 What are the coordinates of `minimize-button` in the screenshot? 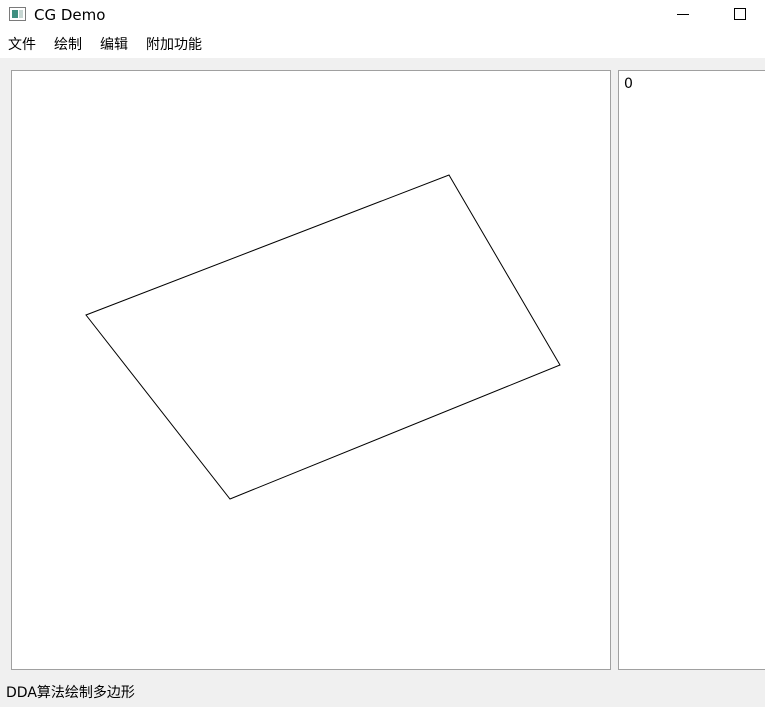 It's located at (683, 15).